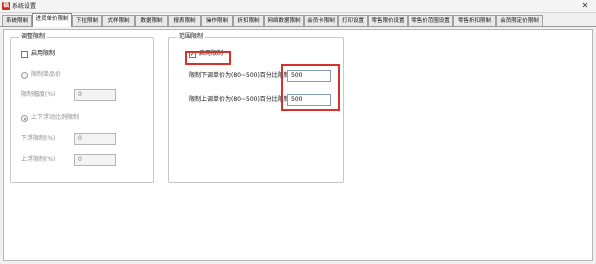  What do you see at coordinates (55, 117) in the screenshot?
I see `float-ratio-radio-label: 上下浮动比例限制` at bounding box center [55, 117].